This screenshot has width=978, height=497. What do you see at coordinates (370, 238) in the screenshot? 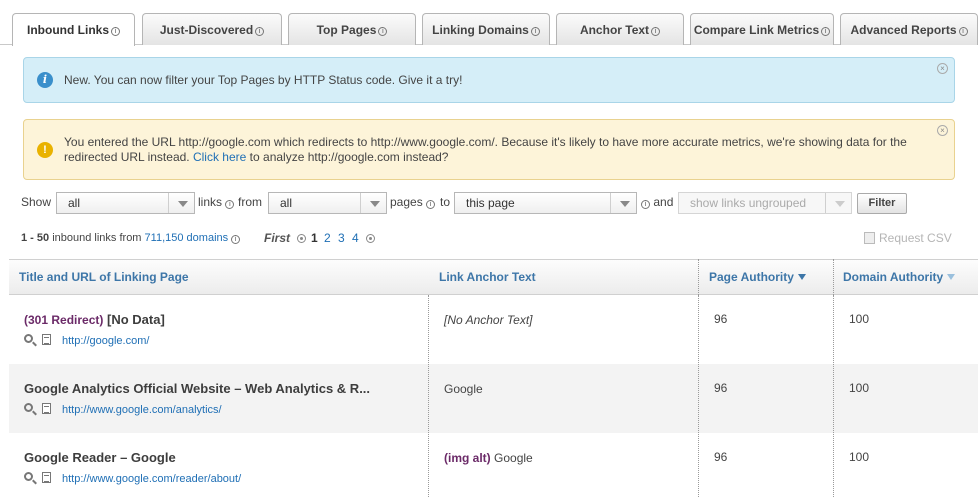
I see `next-page-icon` at bounding box center [370, 238].